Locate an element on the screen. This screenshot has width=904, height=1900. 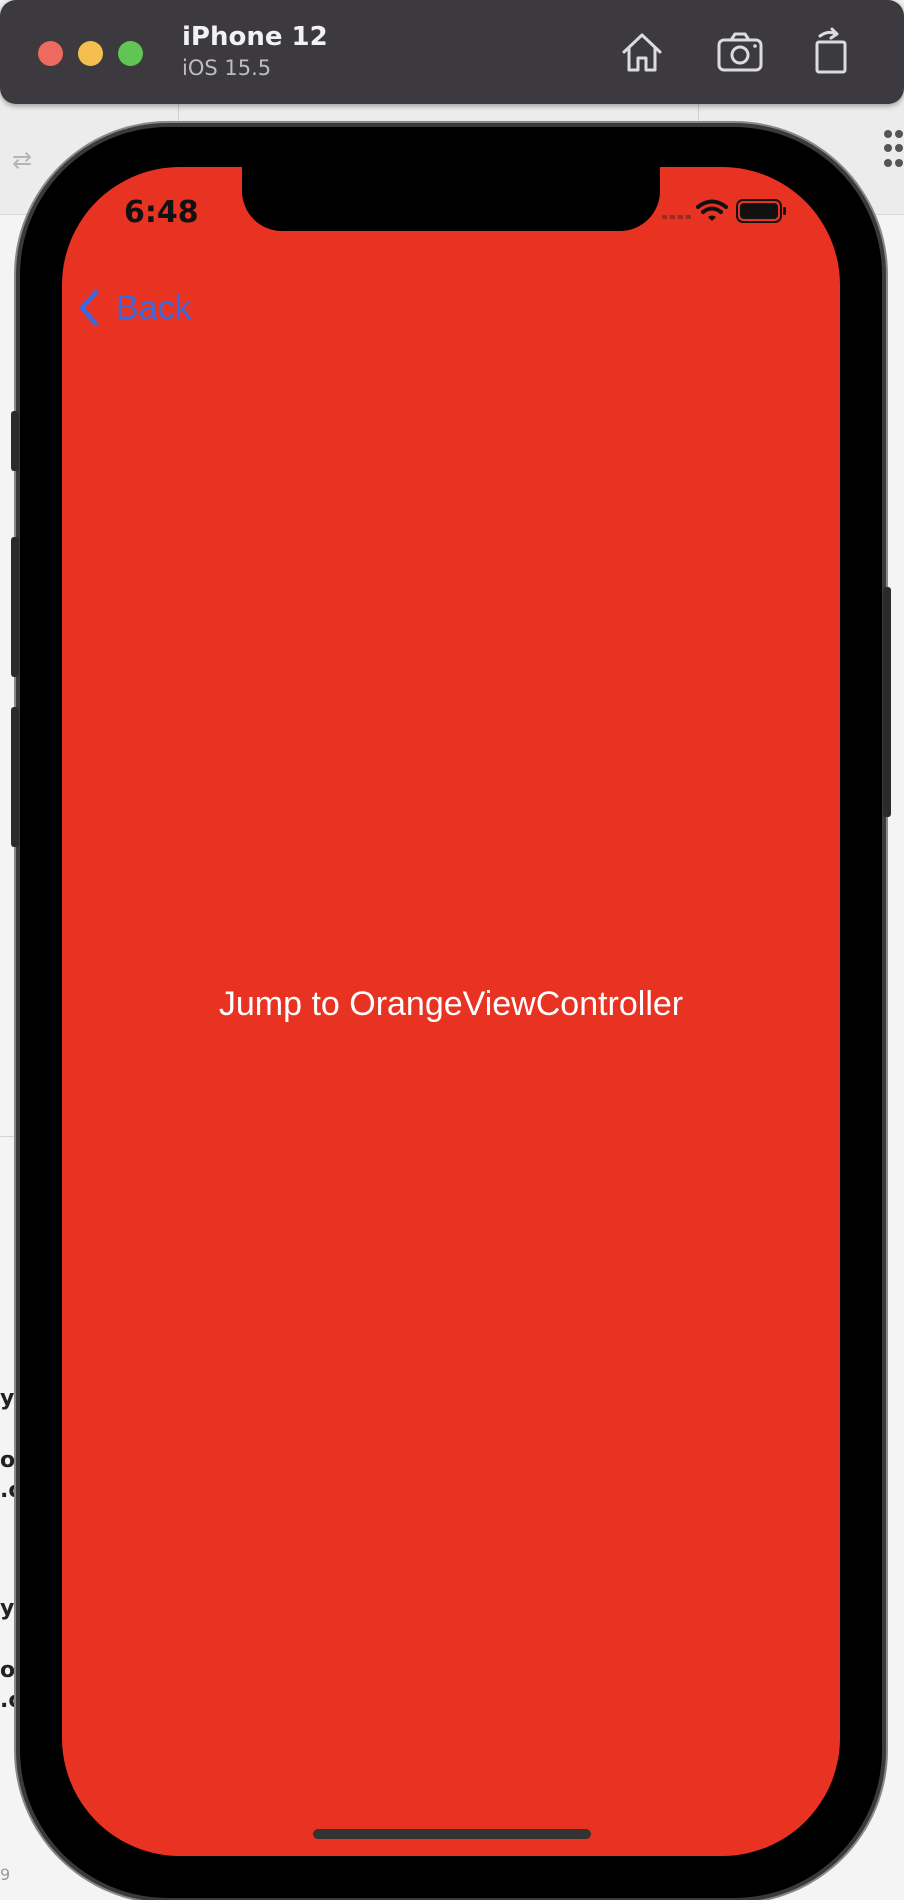
wifi-icon is located at coordinates (712, 210).